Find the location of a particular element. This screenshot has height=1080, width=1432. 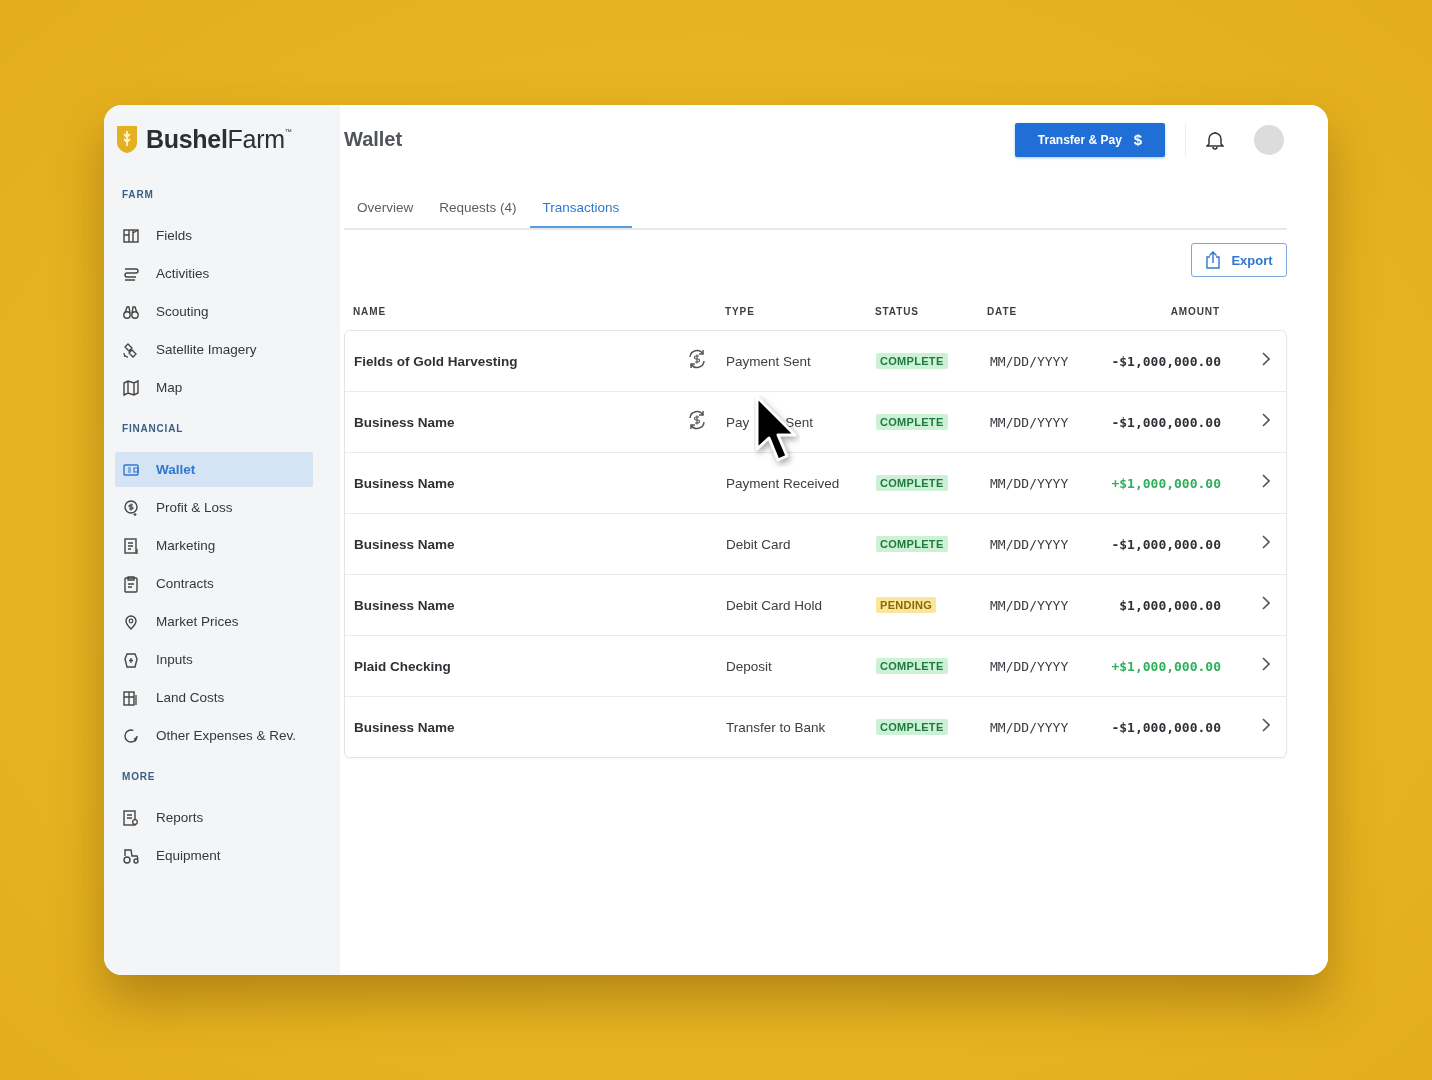

tab: Transactions is located at coordinates (581, 208).